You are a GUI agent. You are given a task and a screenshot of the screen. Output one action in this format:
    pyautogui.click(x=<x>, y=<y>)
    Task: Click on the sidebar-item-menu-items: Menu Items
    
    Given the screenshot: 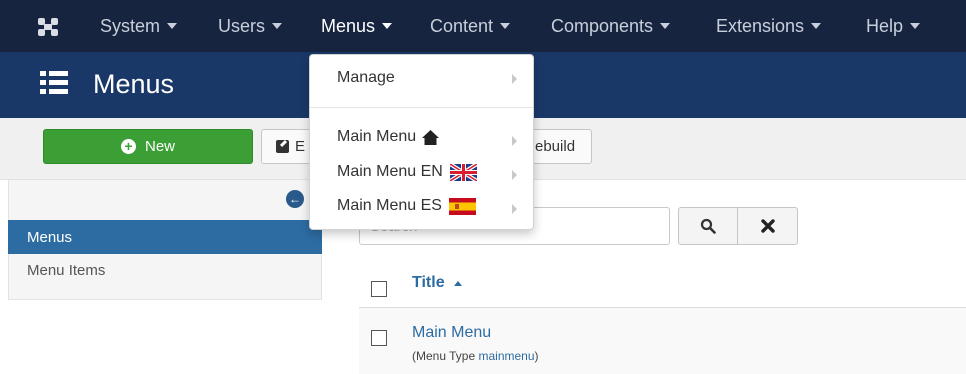 What is the action you would take?
    pyautogui.click(x=66, y=270)
    